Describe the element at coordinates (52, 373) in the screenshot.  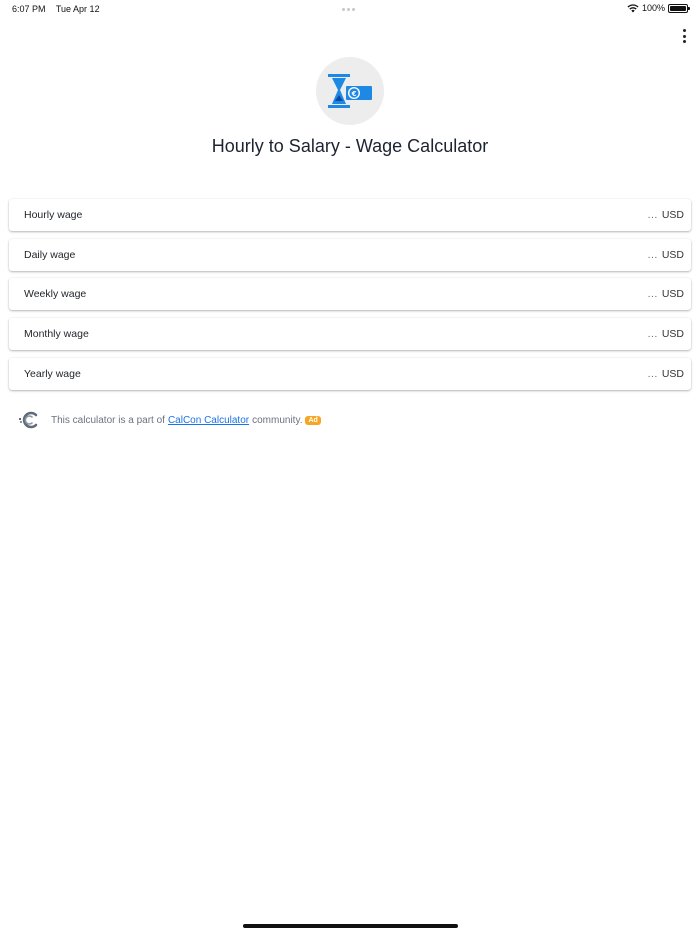
I see `field-label: Yearly wage` at that location.